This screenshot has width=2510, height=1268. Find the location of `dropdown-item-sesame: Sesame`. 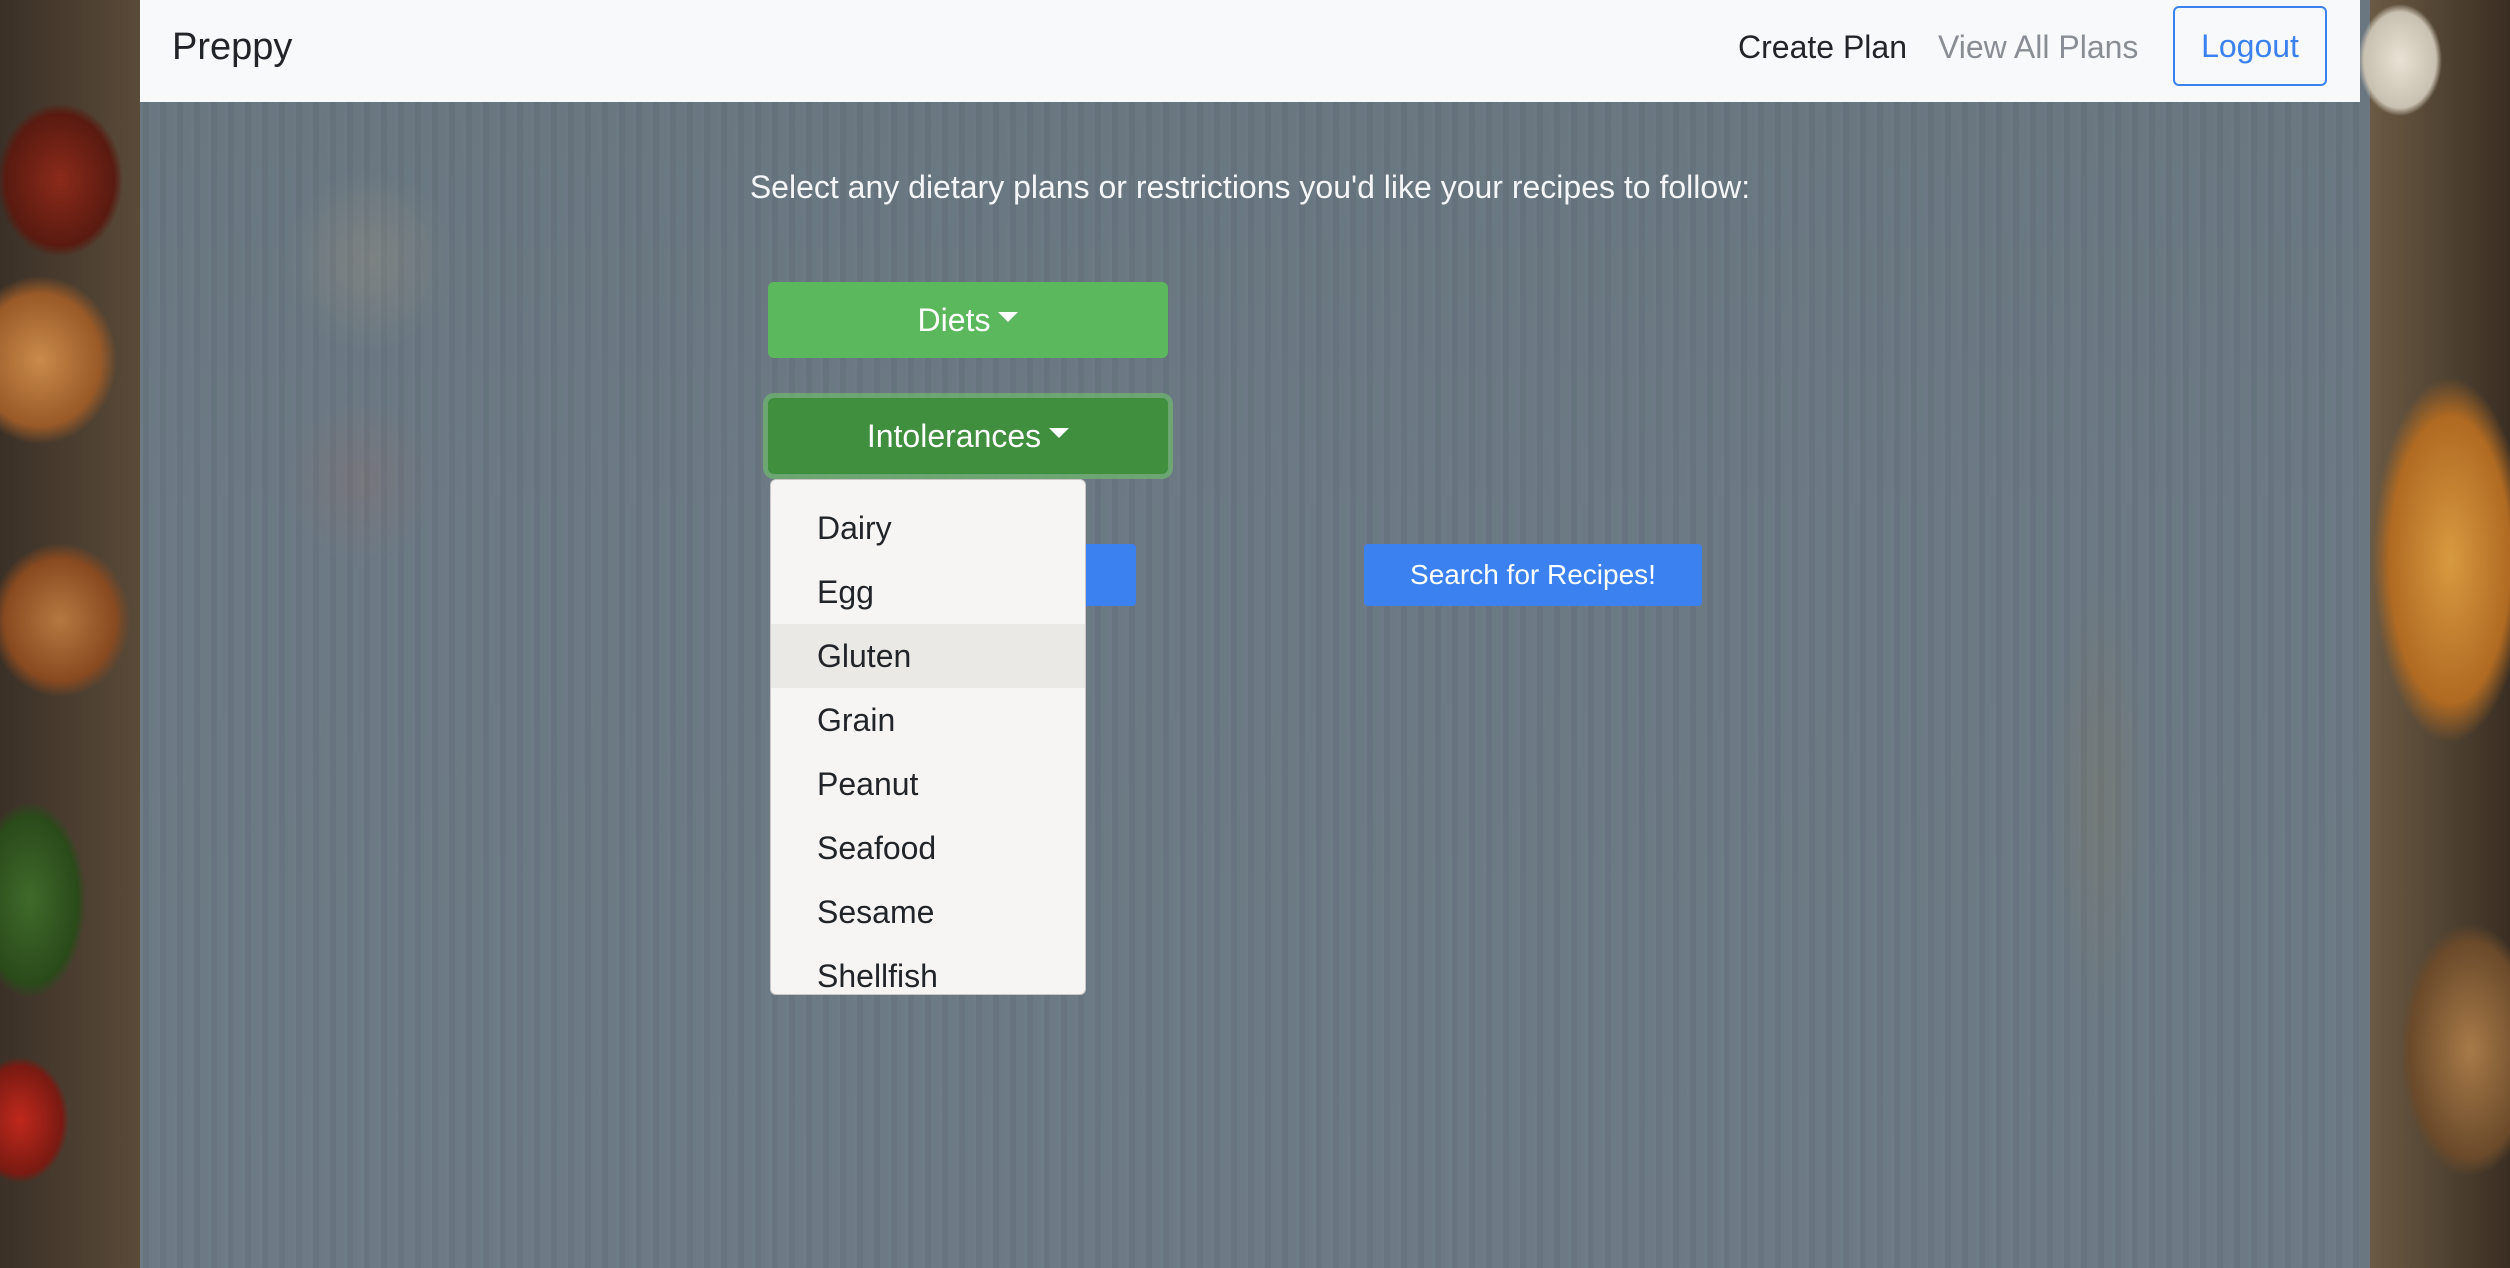

dropdown-item-sesame: Sesame is located at coordinates (928, 912).